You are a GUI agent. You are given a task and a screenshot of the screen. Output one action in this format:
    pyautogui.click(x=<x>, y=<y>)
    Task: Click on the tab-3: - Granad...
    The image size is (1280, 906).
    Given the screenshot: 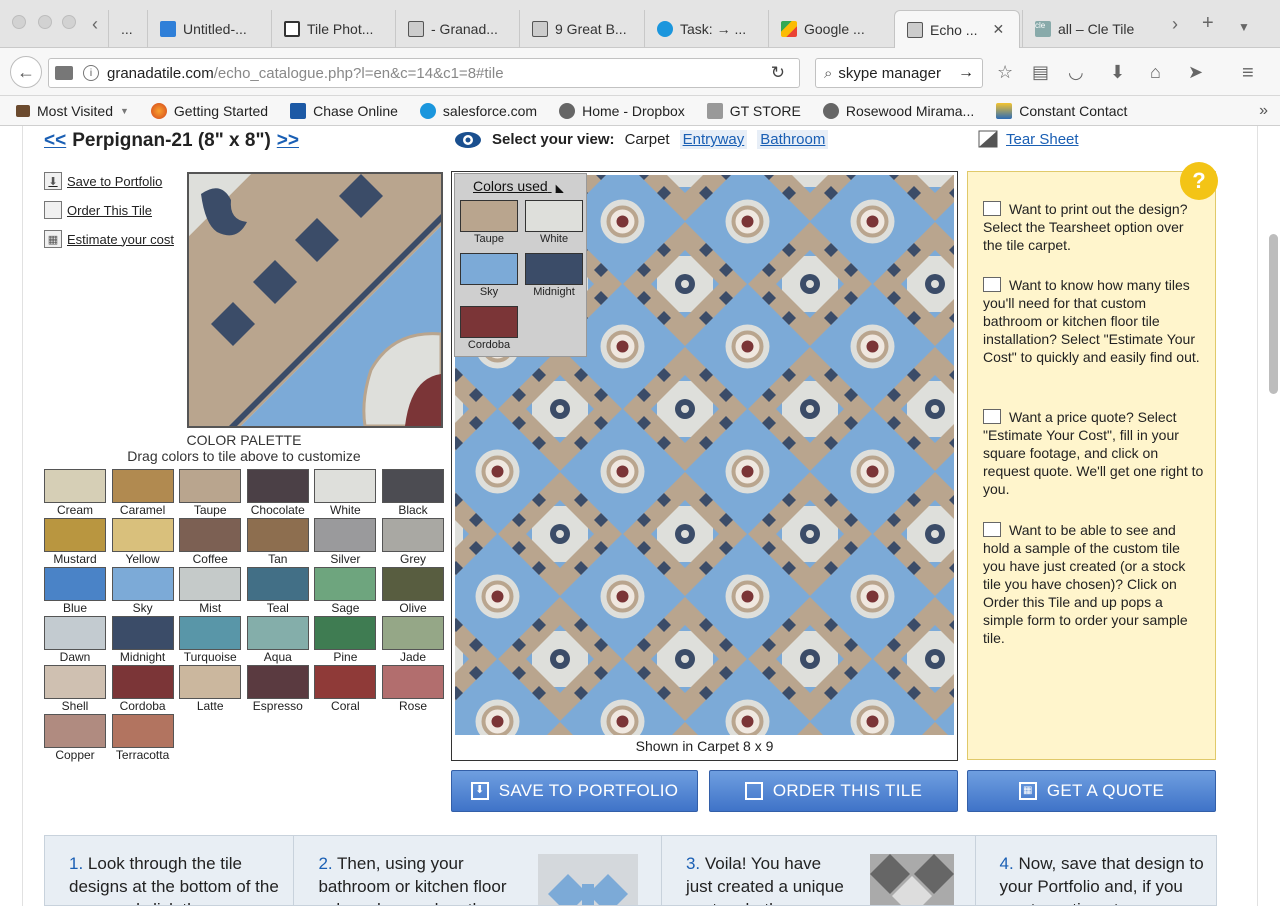 What is the action you would take?
    pyautogui.click(x=457, y=29)
    